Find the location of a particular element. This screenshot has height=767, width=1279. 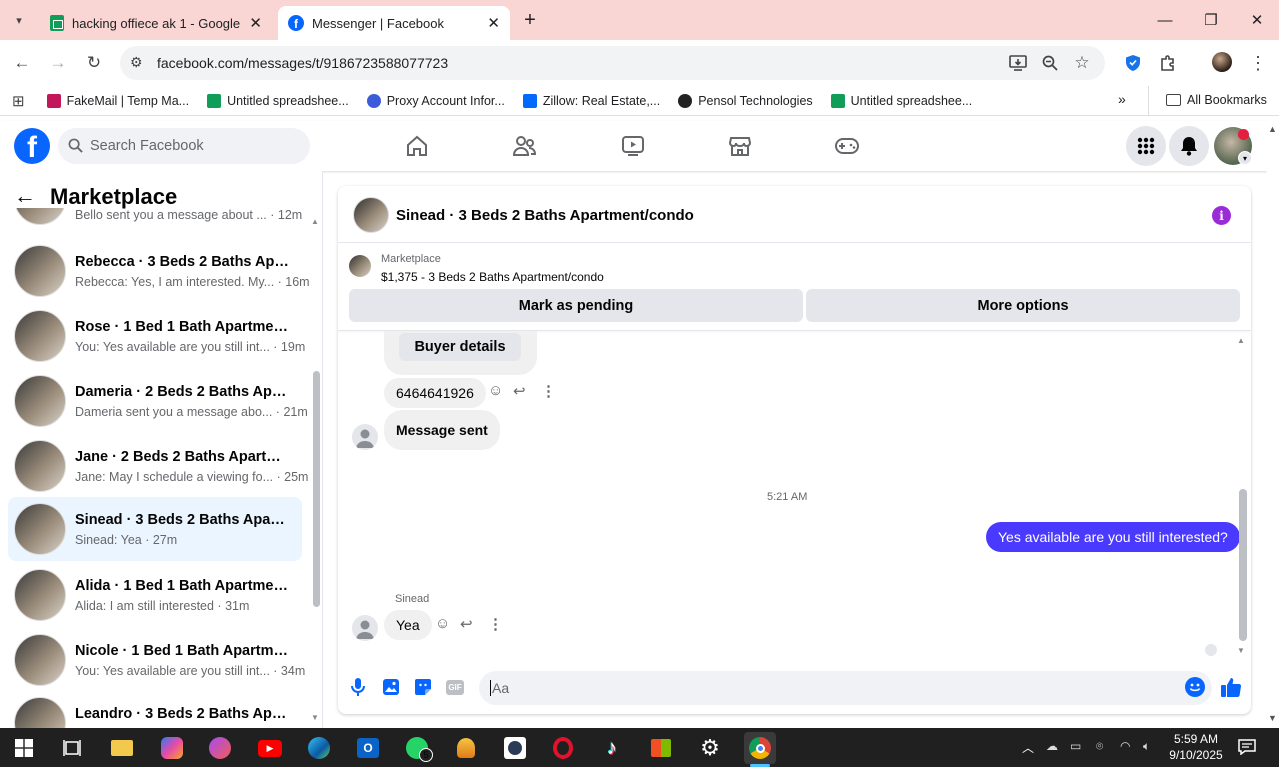

chat-scroll-up-icon: ▲ is located at coordinates (1241, 340).